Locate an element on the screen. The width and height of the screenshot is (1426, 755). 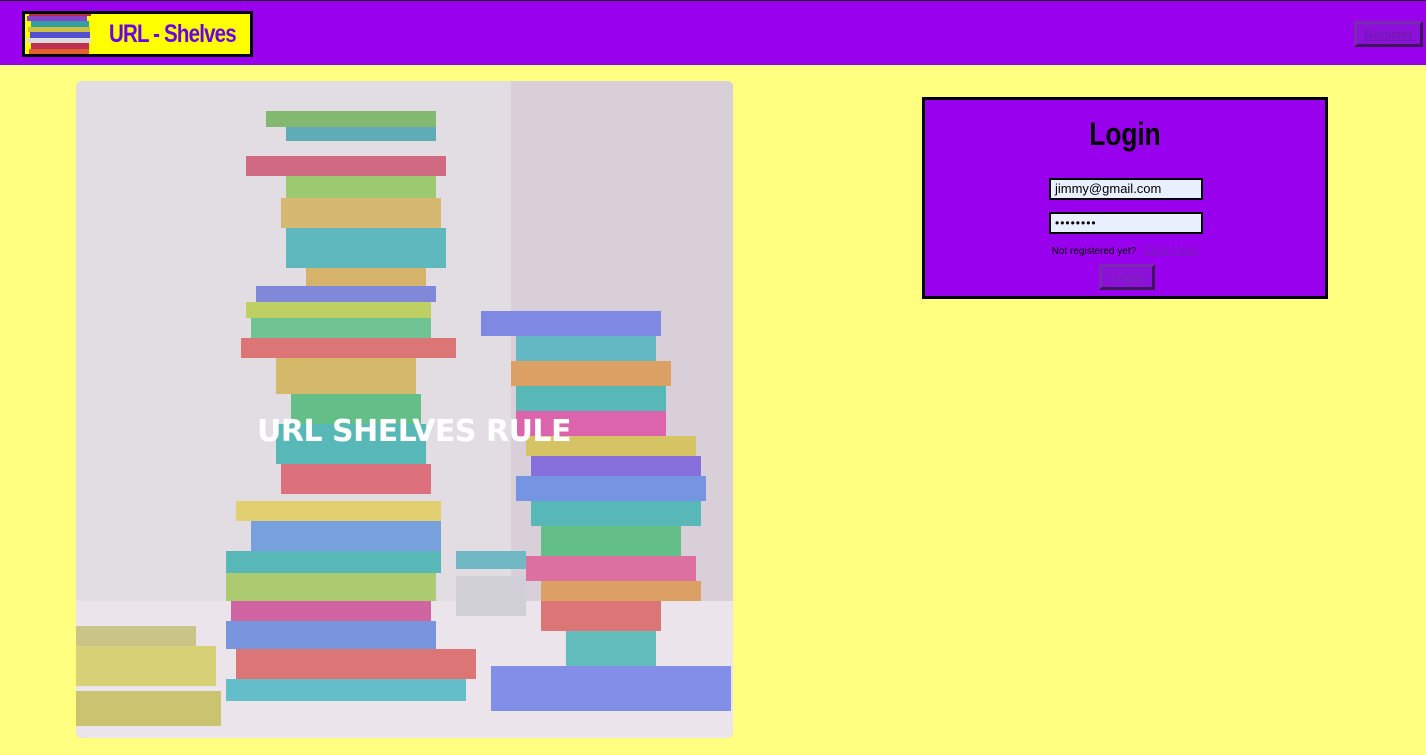
hero-overlay-text: URL SHELVES RULE is located at coordinates (414, 431).